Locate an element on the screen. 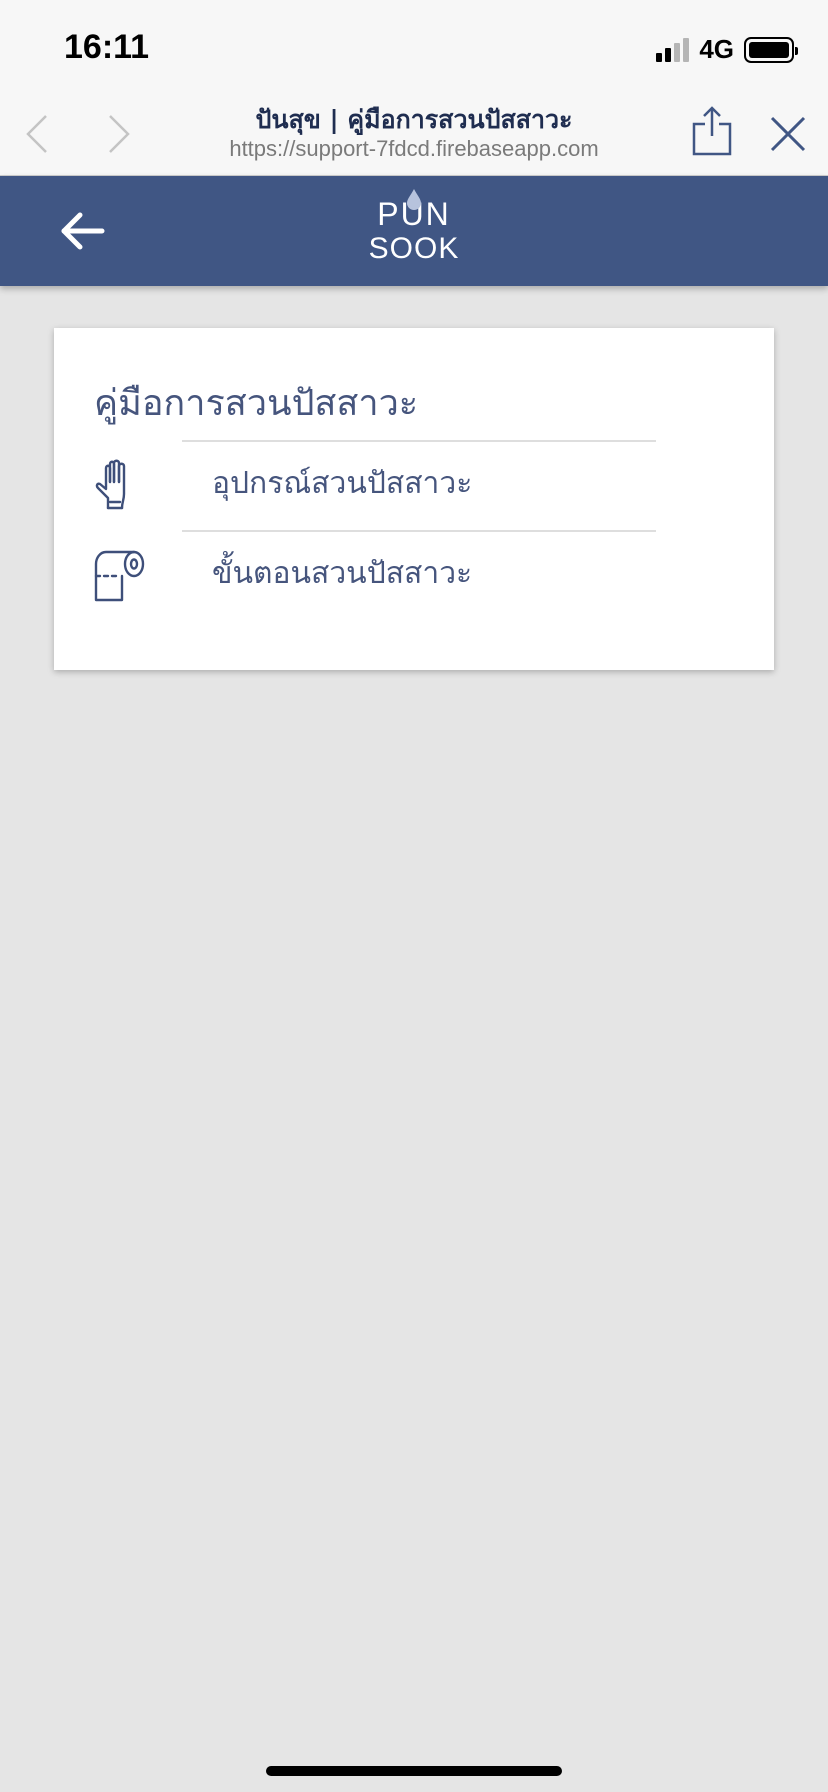 This screenshot has width=828, height=1792. glove-icon is located at coordinates (110, 484).